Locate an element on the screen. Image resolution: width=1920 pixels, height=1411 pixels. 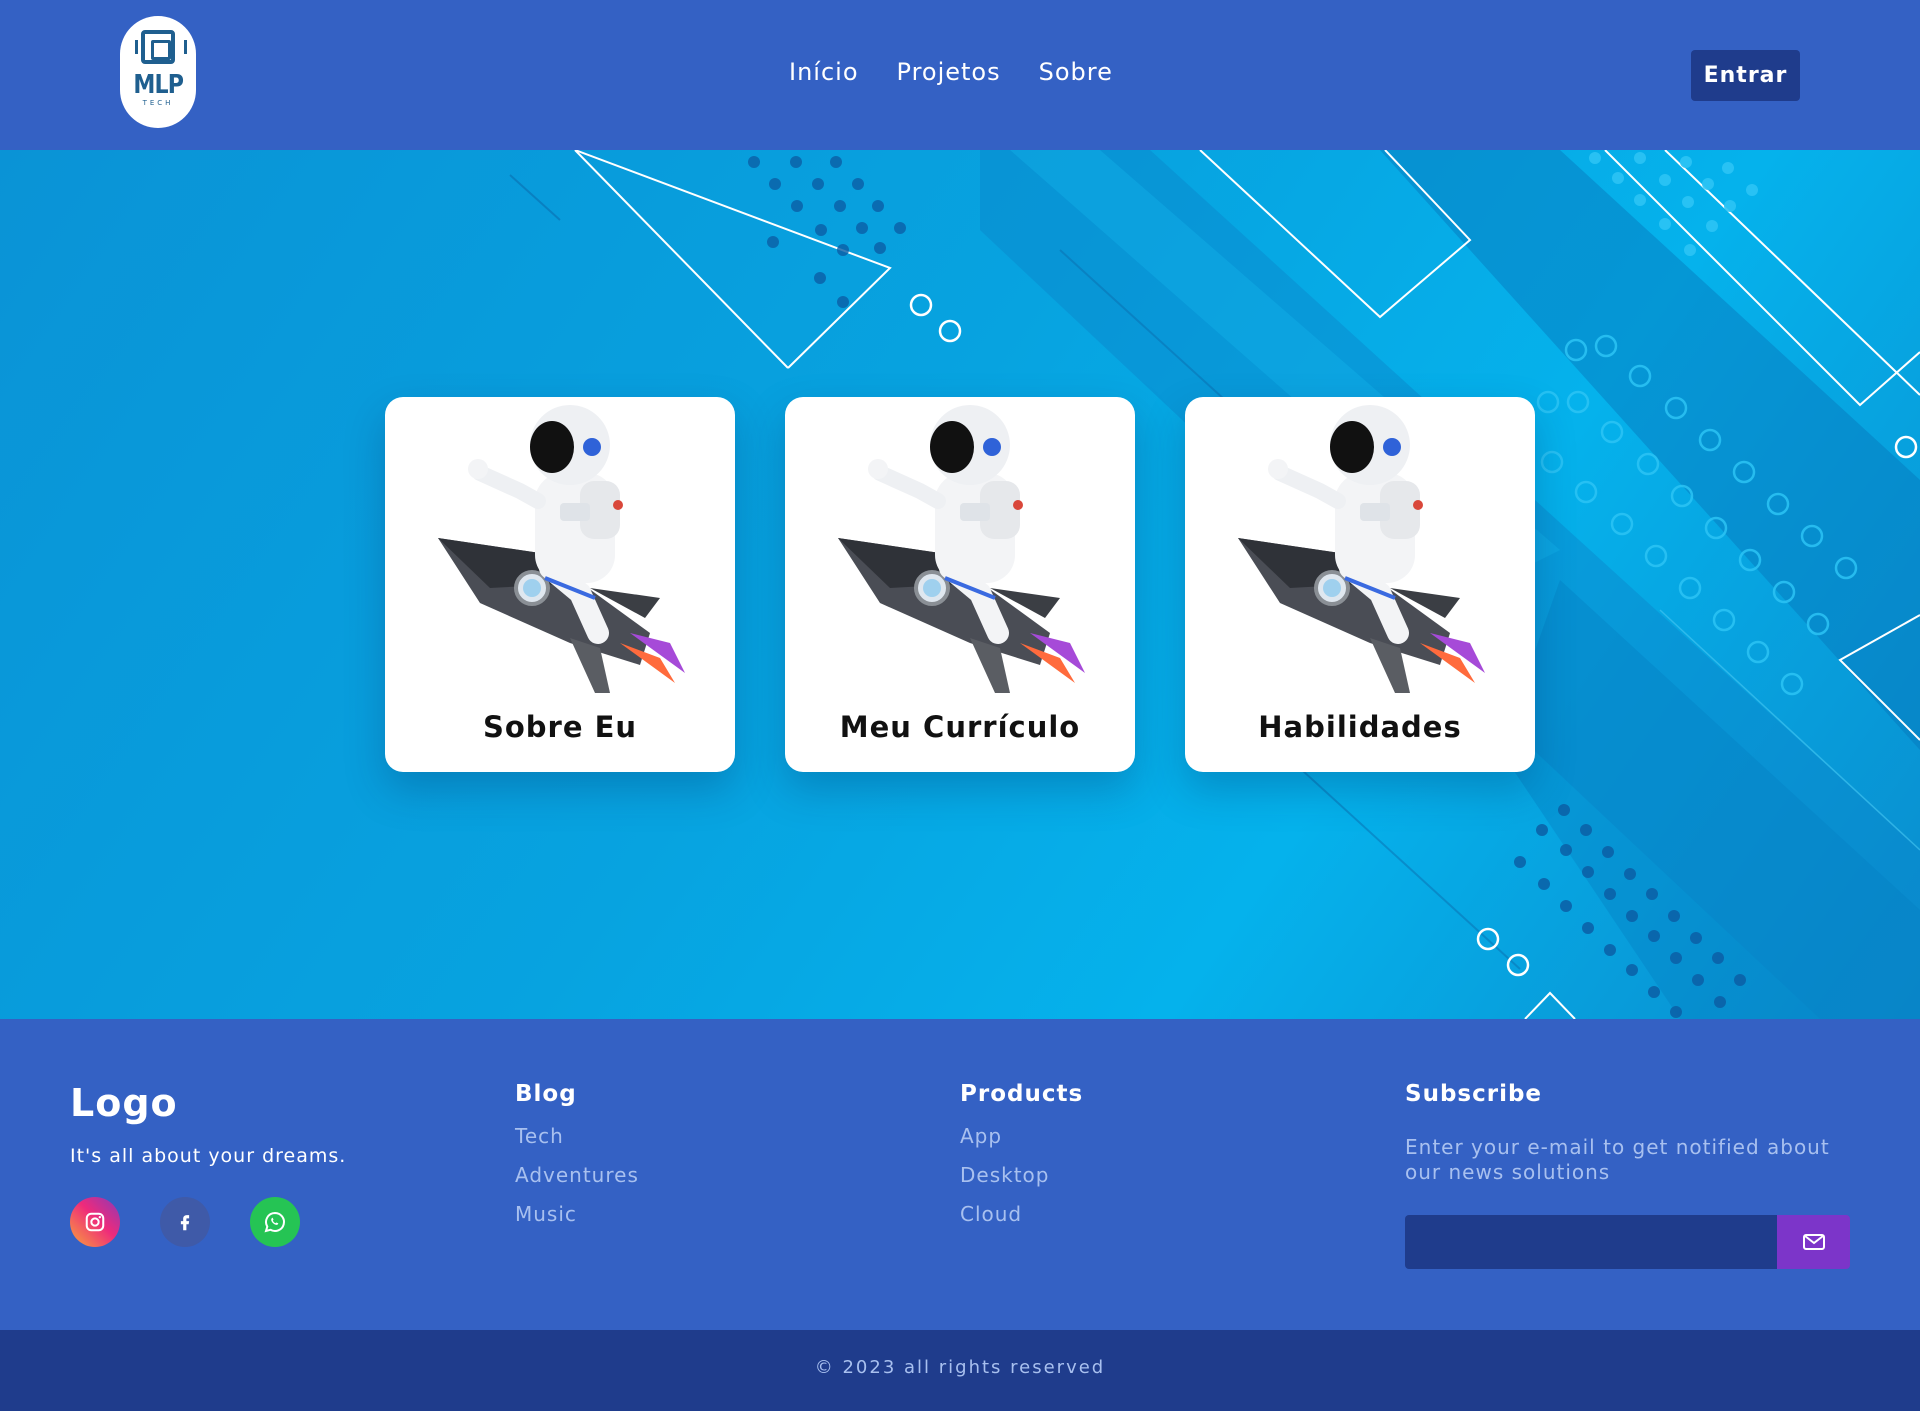
email-input is located at coordinates (1591, 1242).